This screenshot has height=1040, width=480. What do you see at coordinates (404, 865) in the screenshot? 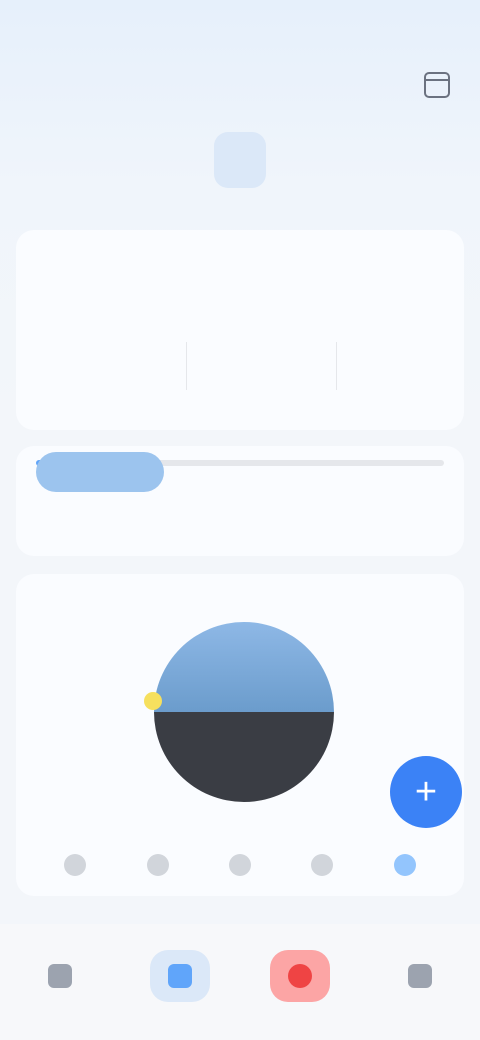
I see `mood-icon-selected` at bounding box center [404, 865].